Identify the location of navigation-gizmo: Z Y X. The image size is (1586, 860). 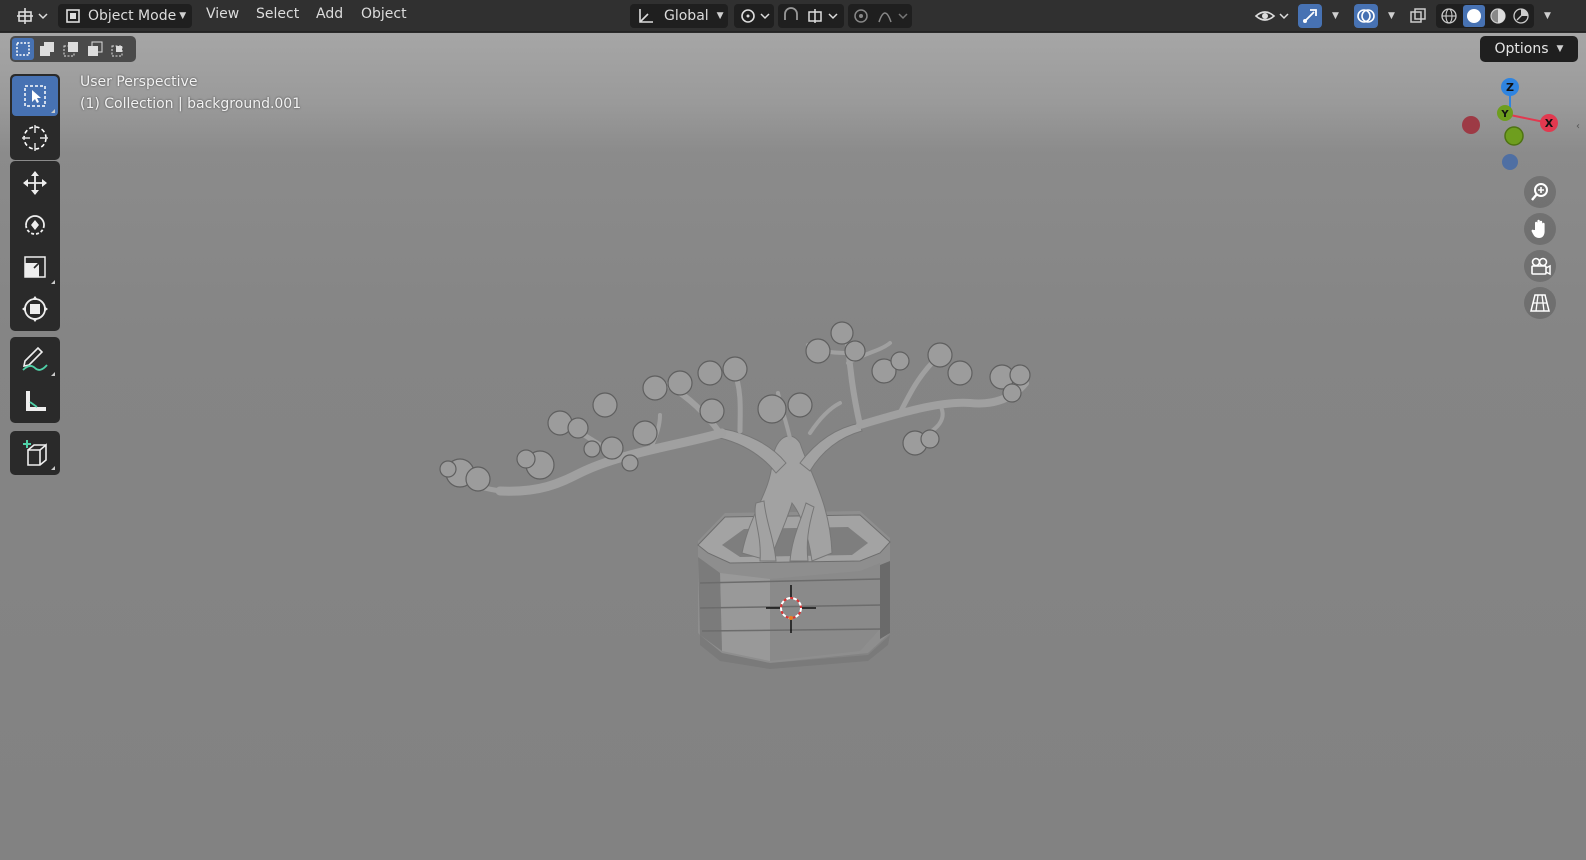
(1511, 130).